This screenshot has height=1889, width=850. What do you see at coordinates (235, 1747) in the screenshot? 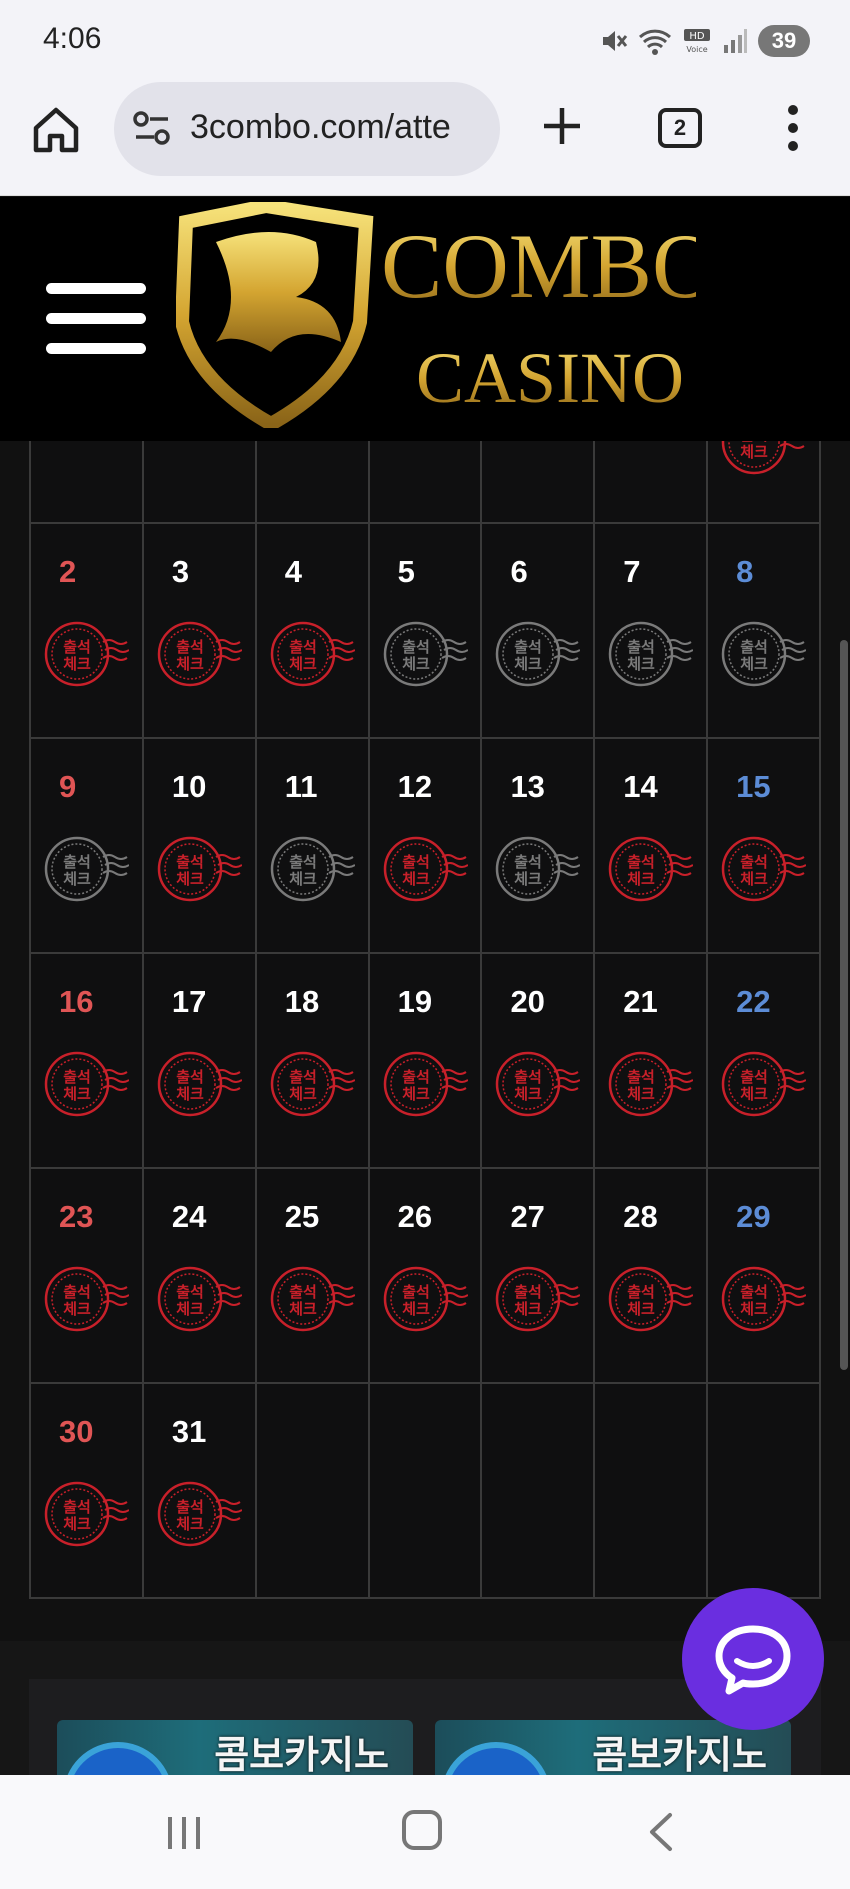
I see `promo-banner-1: 콤보카지노` at bounding box center [235, 1747].